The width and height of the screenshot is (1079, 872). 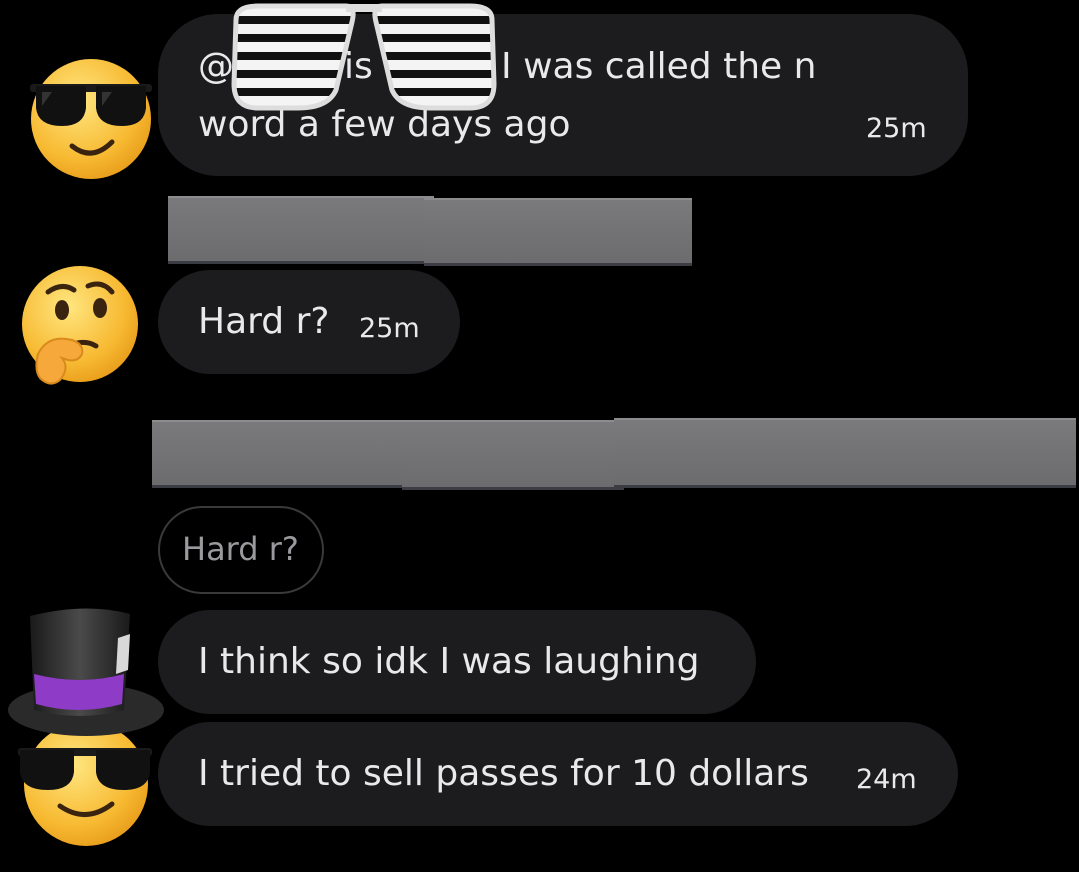 I want to click on shutter-shades-icon, so click(x=364, y=56).